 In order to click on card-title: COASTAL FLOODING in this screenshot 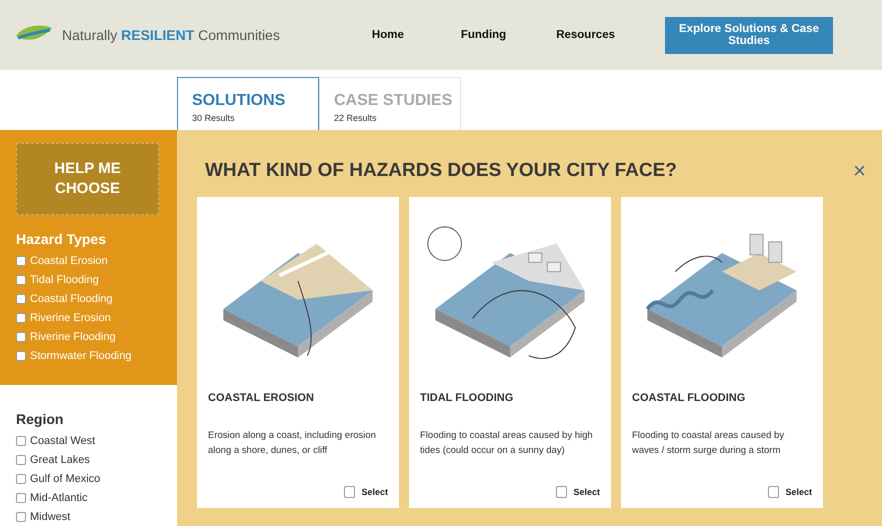, I will do `click(689, 398)`.